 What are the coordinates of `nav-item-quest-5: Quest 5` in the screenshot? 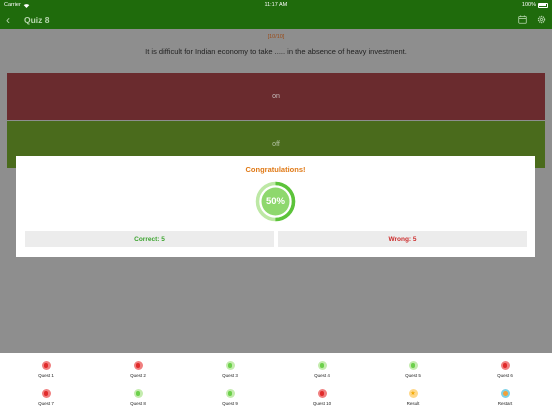 It's located at (413, 373).